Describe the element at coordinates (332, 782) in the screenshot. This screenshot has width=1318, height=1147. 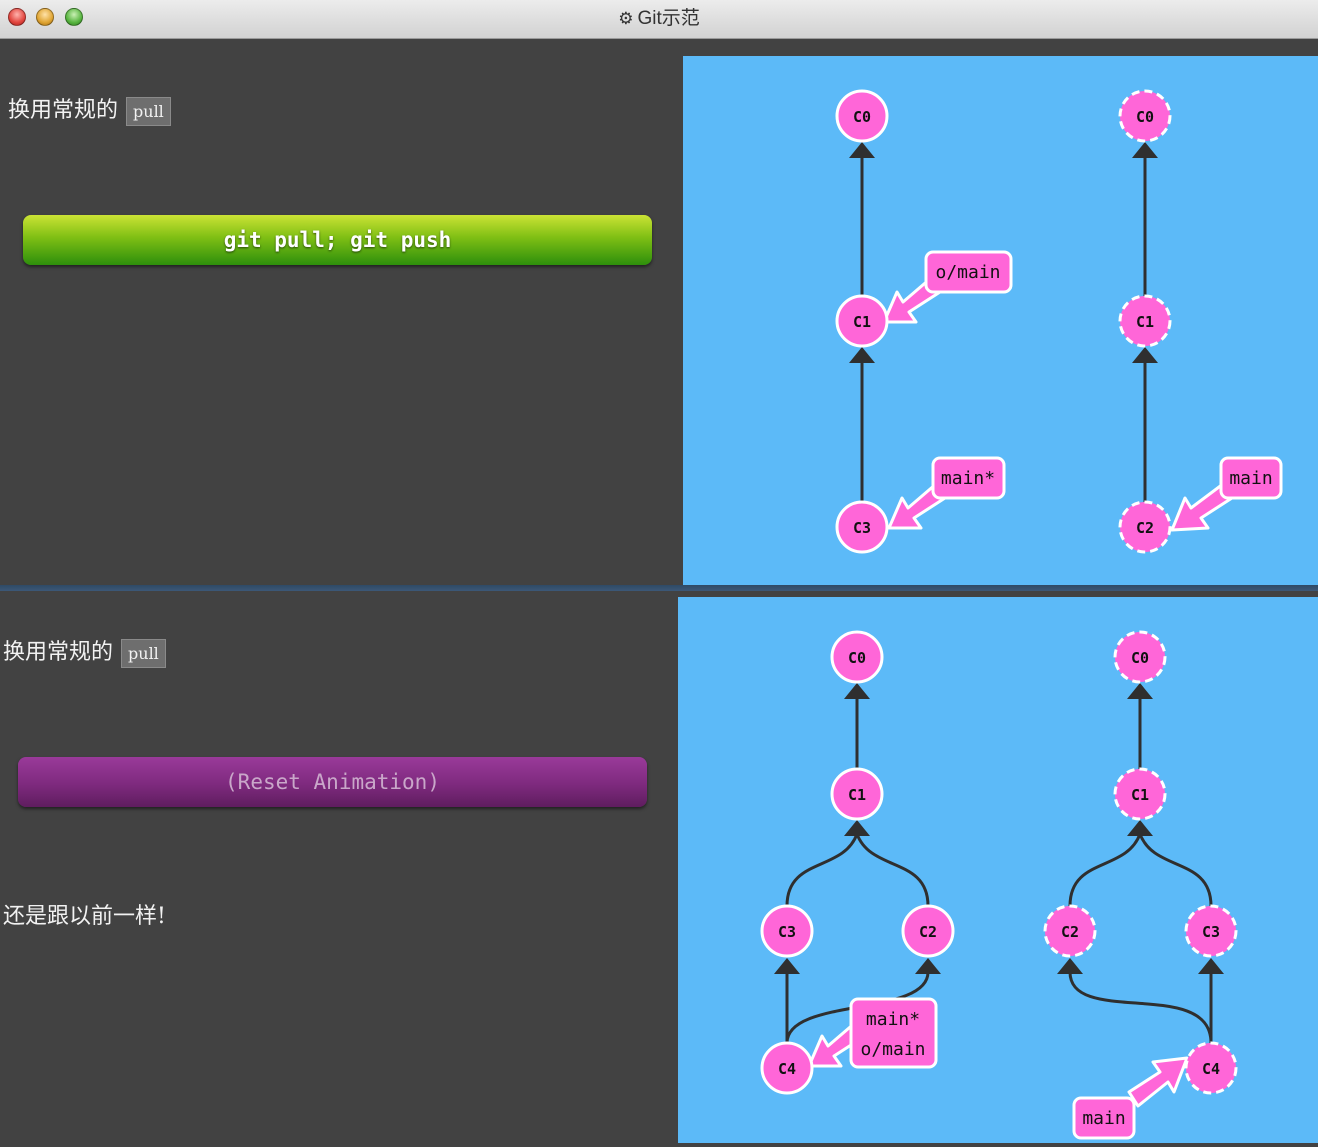
I see `reset-animation-button: (Reset Animation)` at that location.